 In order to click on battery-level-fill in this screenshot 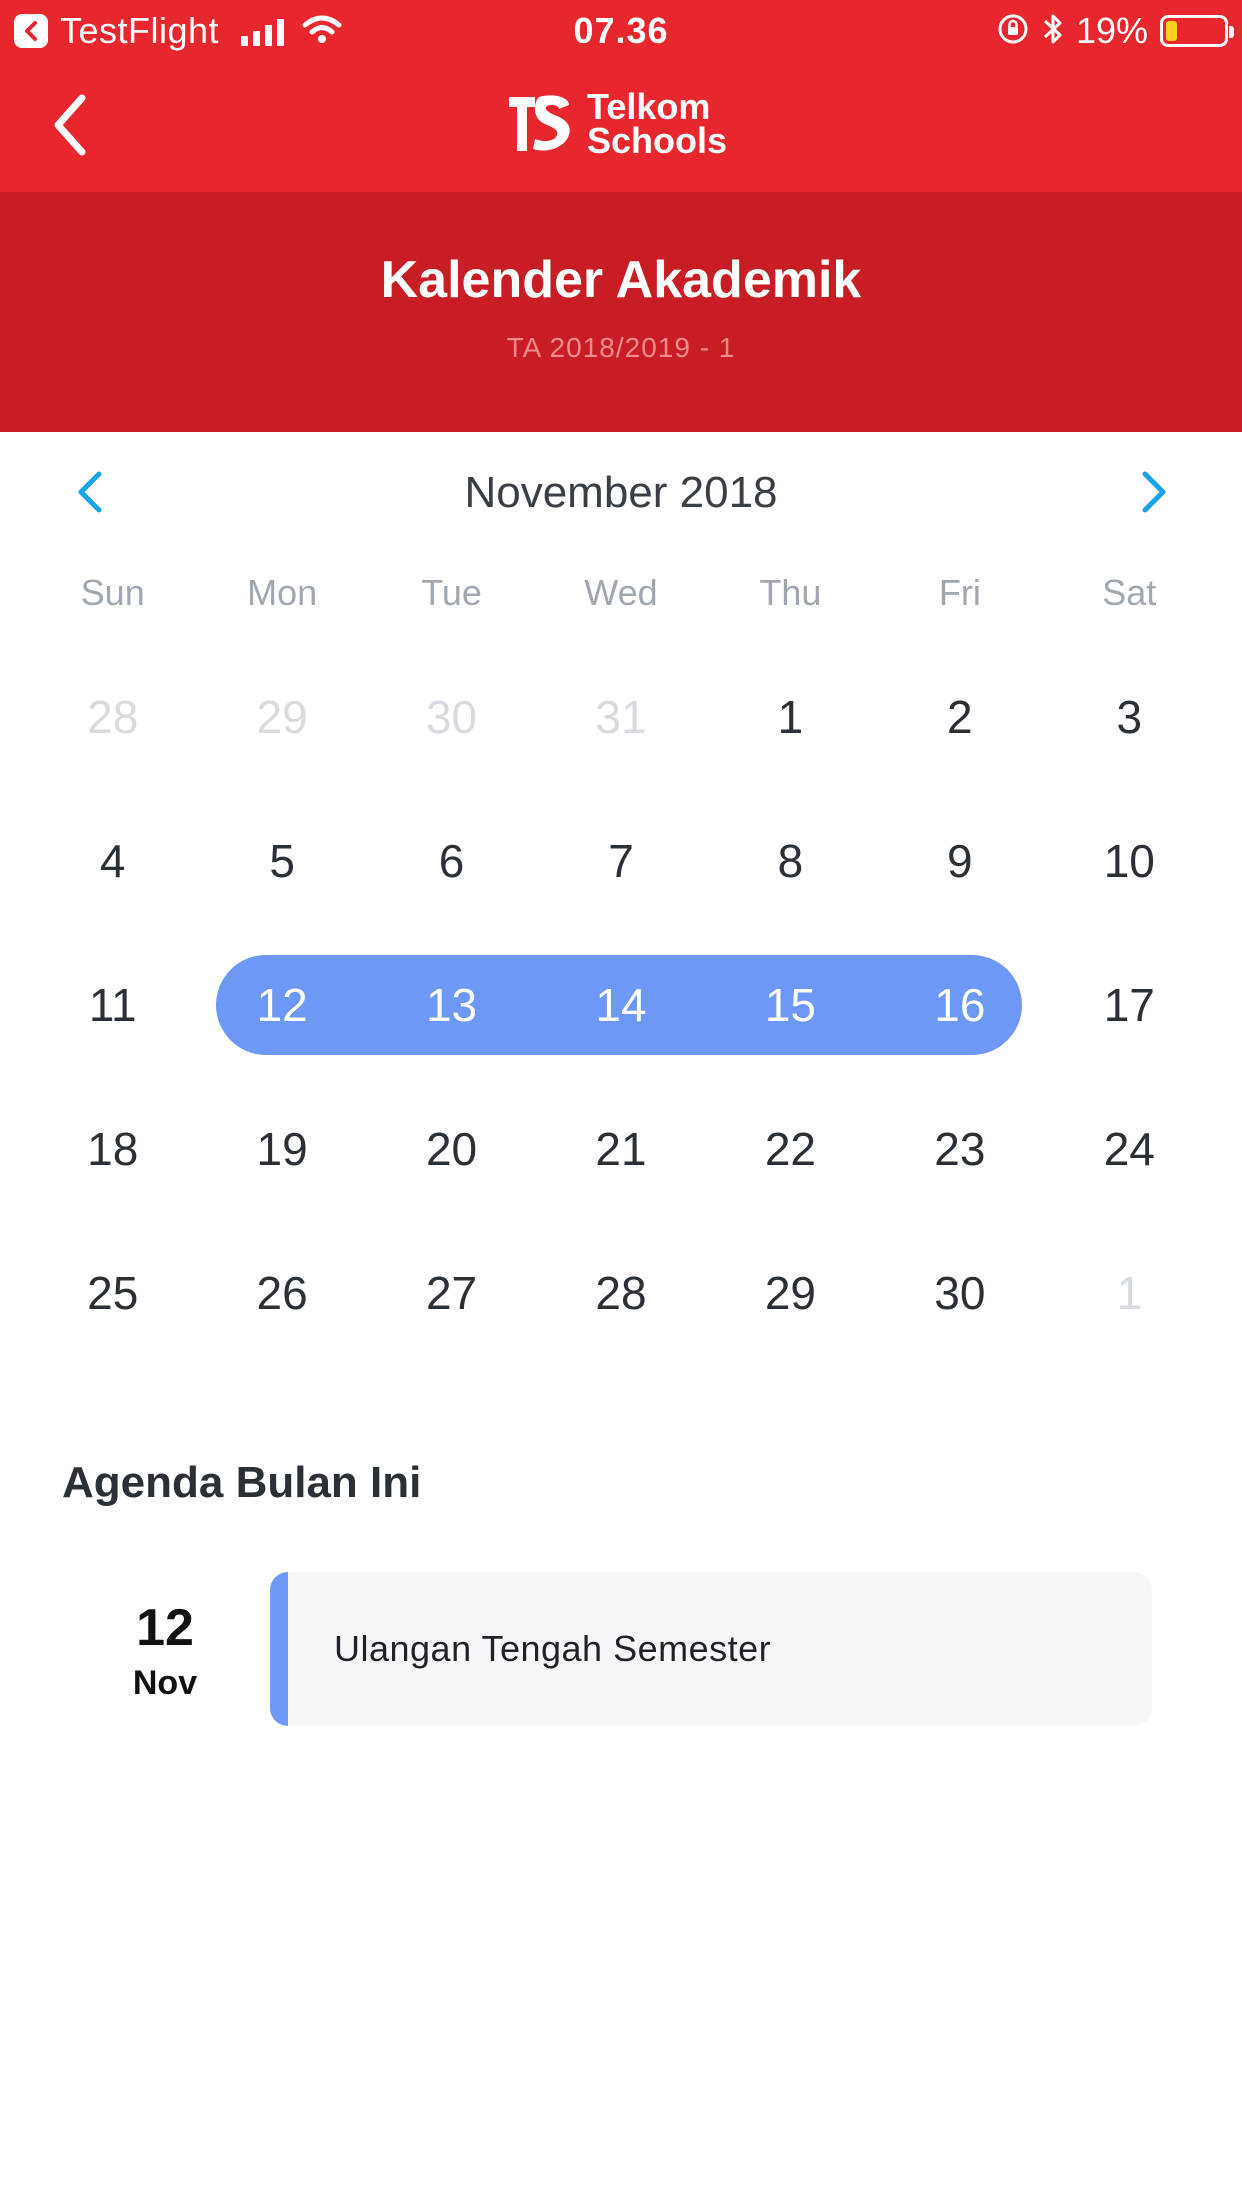, I will do `click(1171, 31)`.